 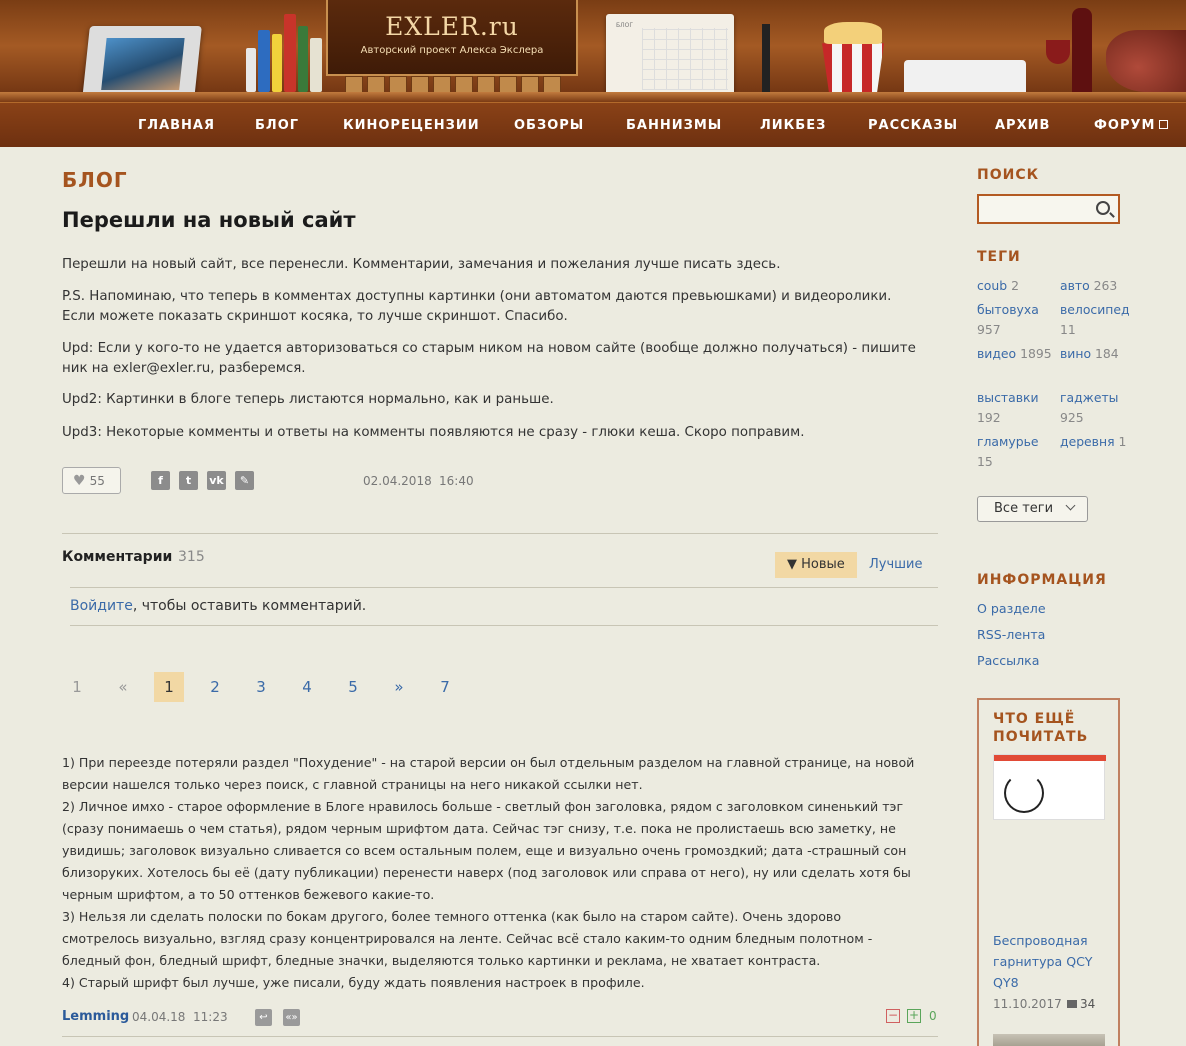 I want to click on calendar-image: БЛОГ, so click(x=670, y=55).